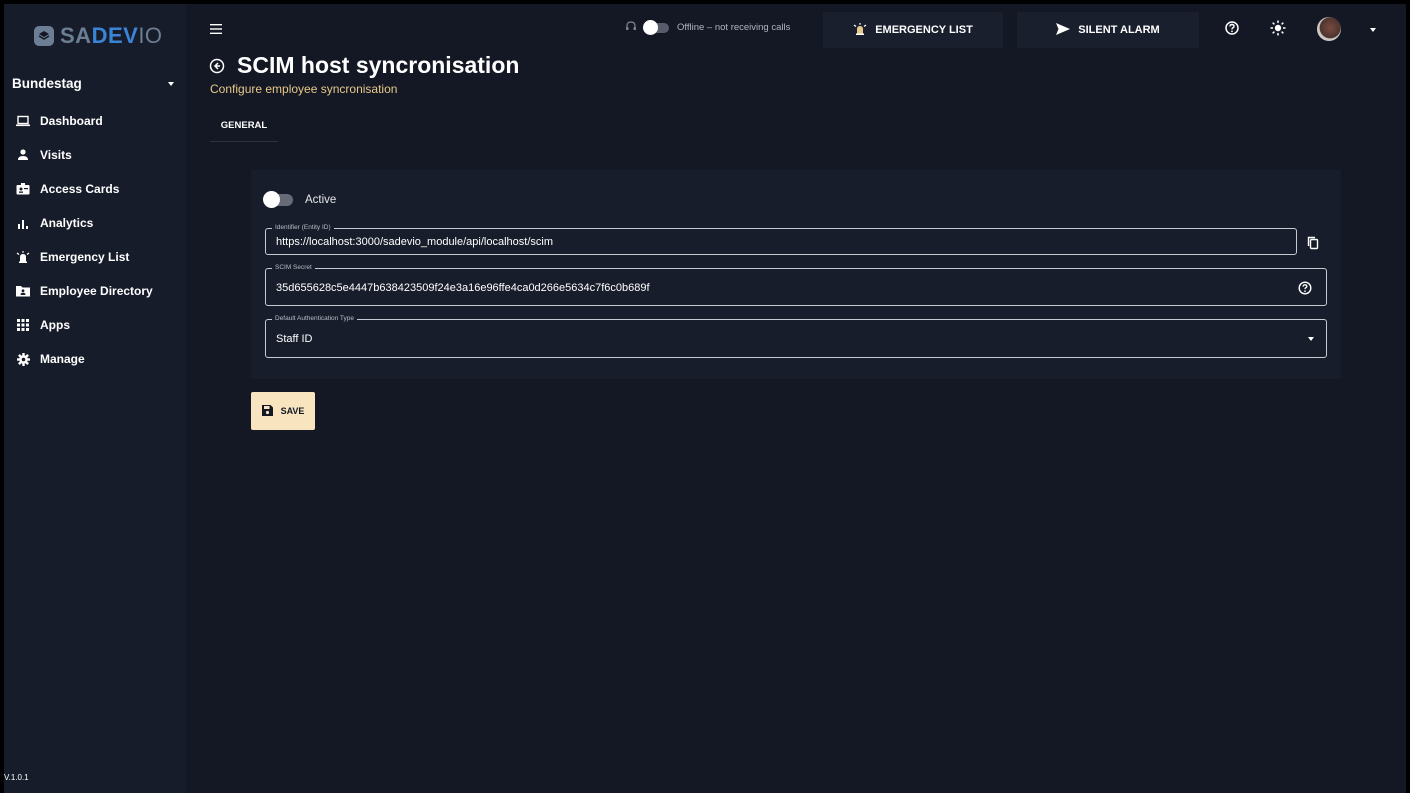  What do you see at coordinates (95, 155) in the screenshot?
I see `sidebar-item-visits: Visits` at bounding box center [95, 155].